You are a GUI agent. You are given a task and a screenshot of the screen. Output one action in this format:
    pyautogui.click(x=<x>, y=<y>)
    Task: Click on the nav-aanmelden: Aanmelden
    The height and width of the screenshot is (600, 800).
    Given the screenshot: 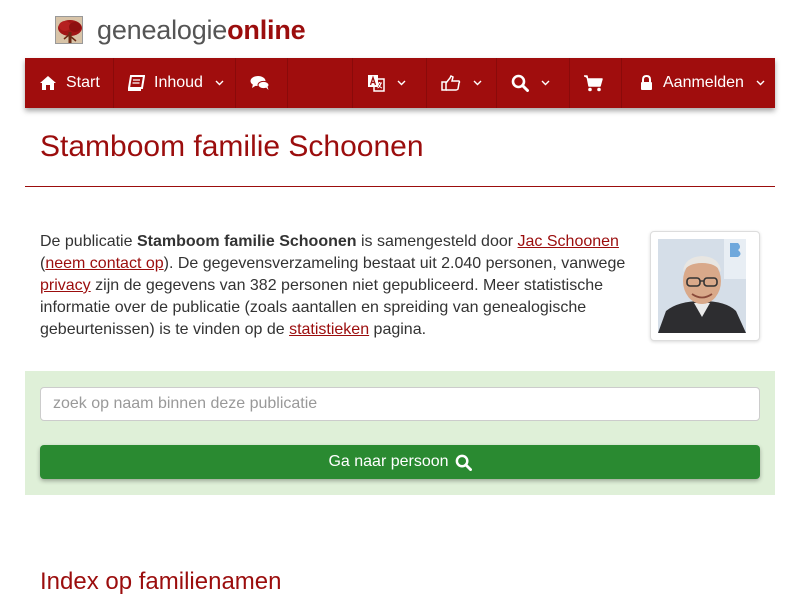 What is the action you would take?
    pyautogui.click(x=696, y=83)
    